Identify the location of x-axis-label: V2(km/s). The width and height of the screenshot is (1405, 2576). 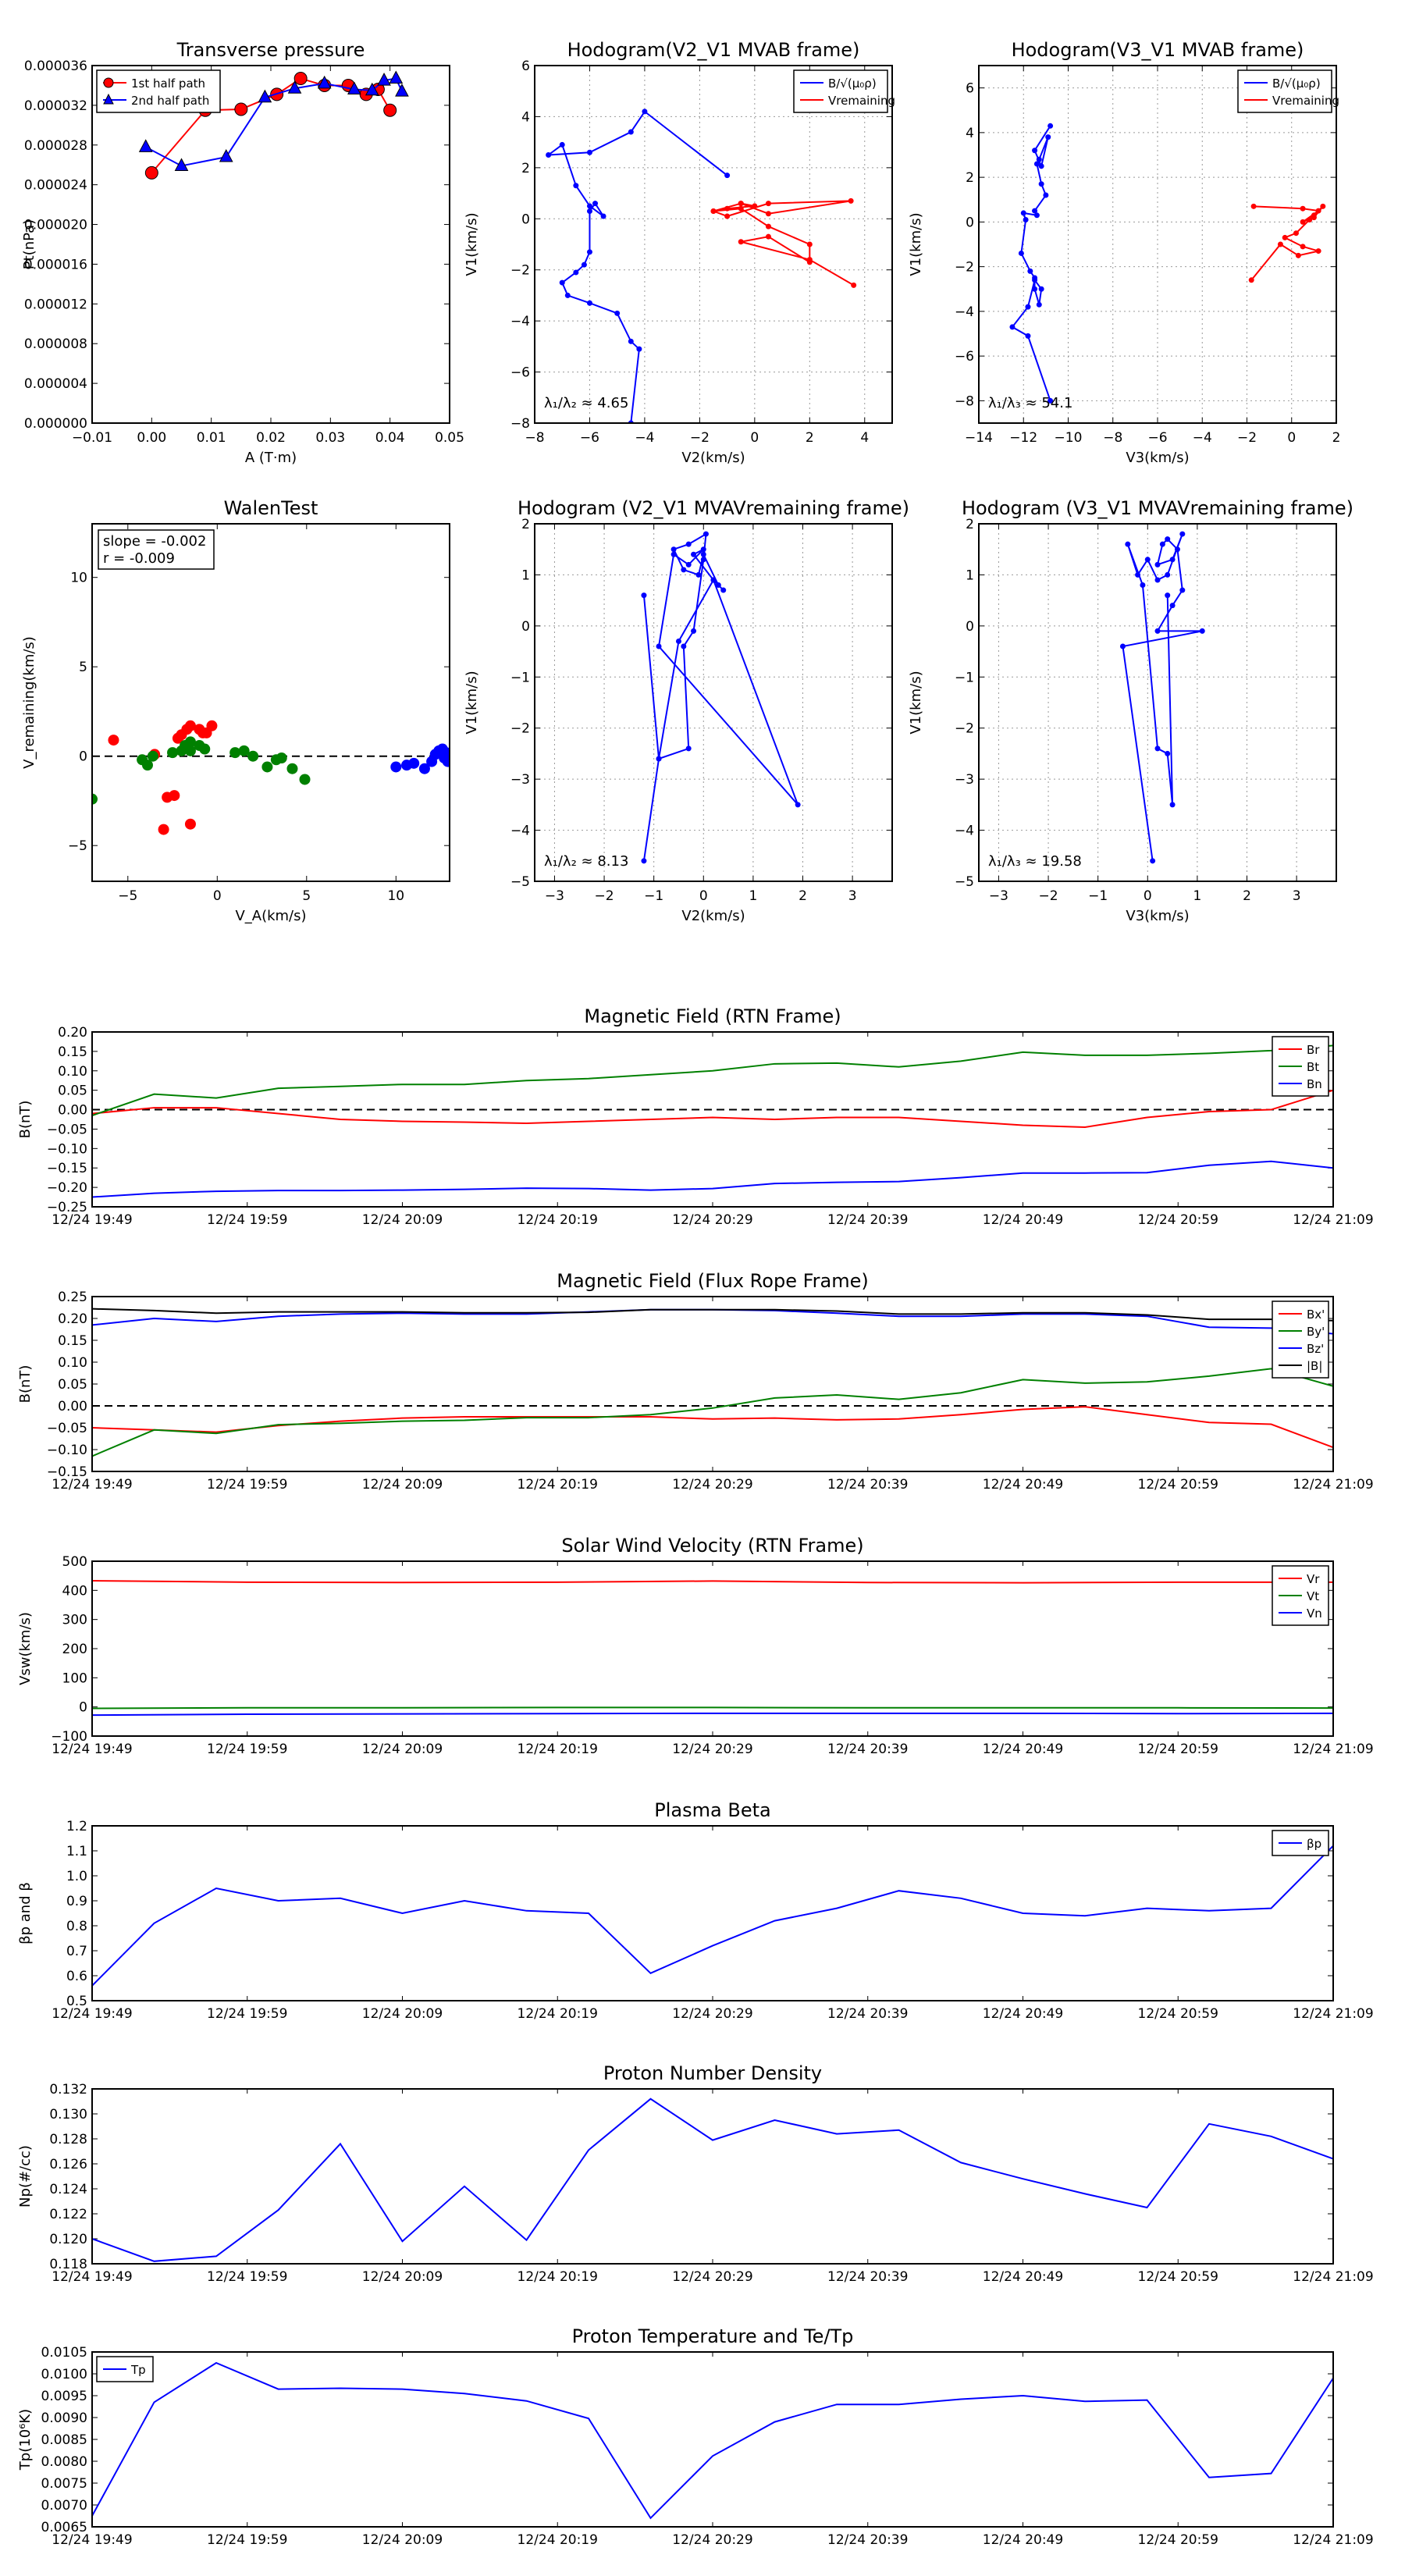
(713, 916).